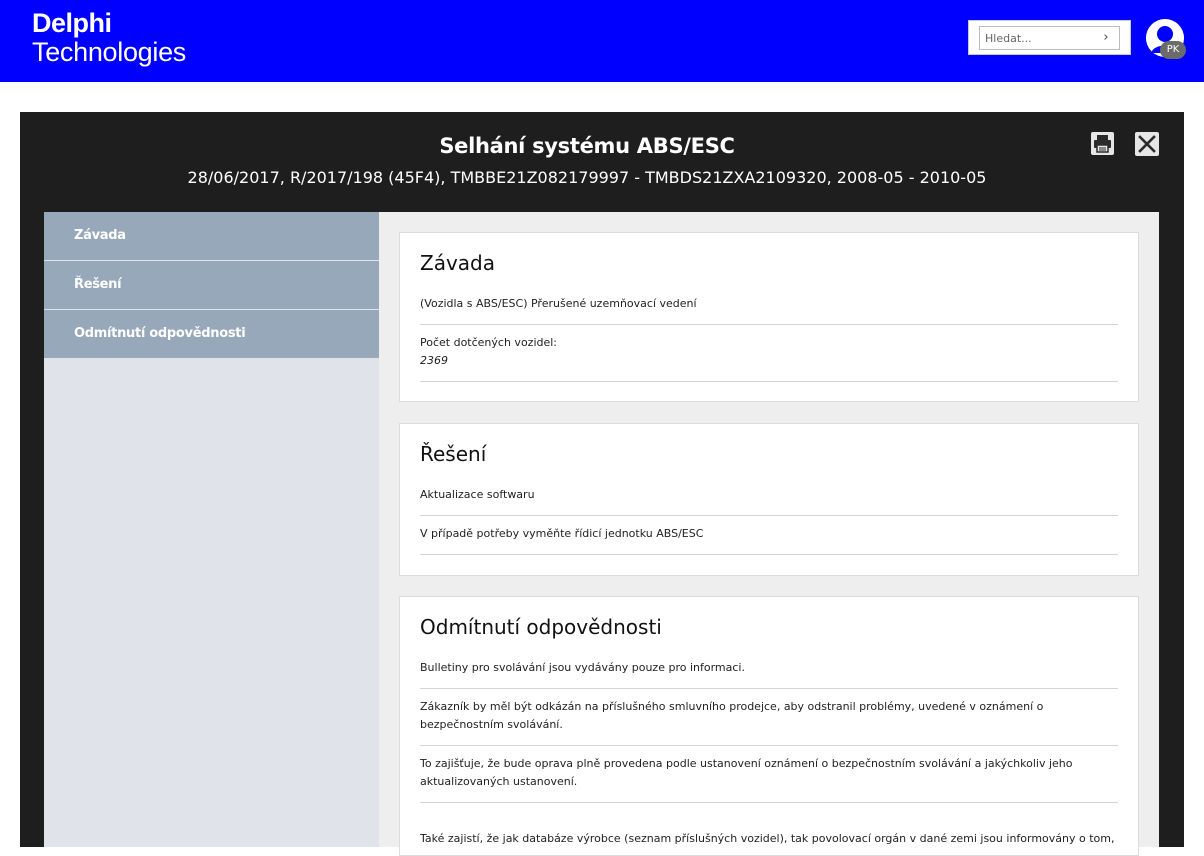 The height and width of the screenshot is (856, 1204). Describe the element at coordinates (489, 342) in the screenshot. I see `affected-vehicles-label: Počet dotčených vozidel:` at that location.